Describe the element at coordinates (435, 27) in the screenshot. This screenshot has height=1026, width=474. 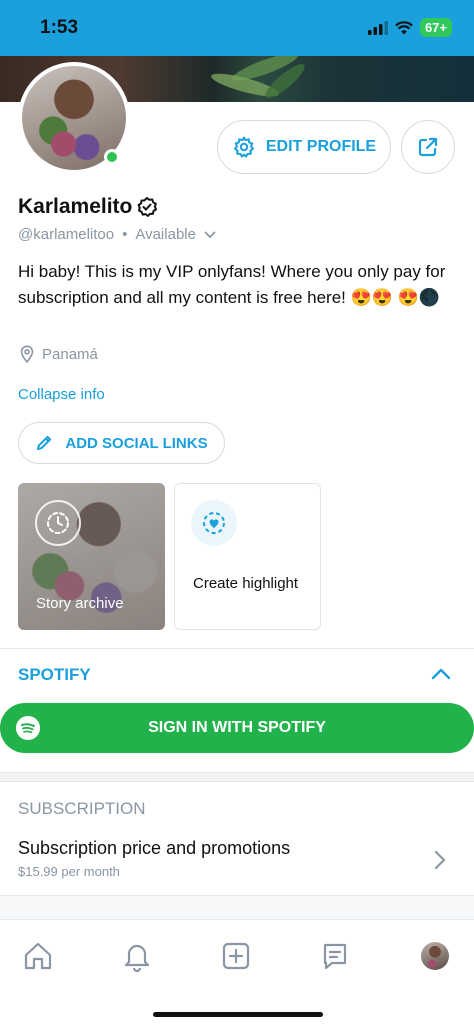
I see `battery-badge: 67+` at that location.